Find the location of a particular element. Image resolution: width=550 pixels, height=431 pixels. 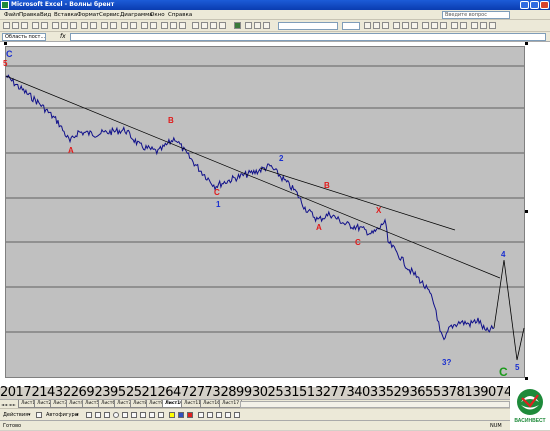

menu-format: Формат is located at coordinates (88, 15).